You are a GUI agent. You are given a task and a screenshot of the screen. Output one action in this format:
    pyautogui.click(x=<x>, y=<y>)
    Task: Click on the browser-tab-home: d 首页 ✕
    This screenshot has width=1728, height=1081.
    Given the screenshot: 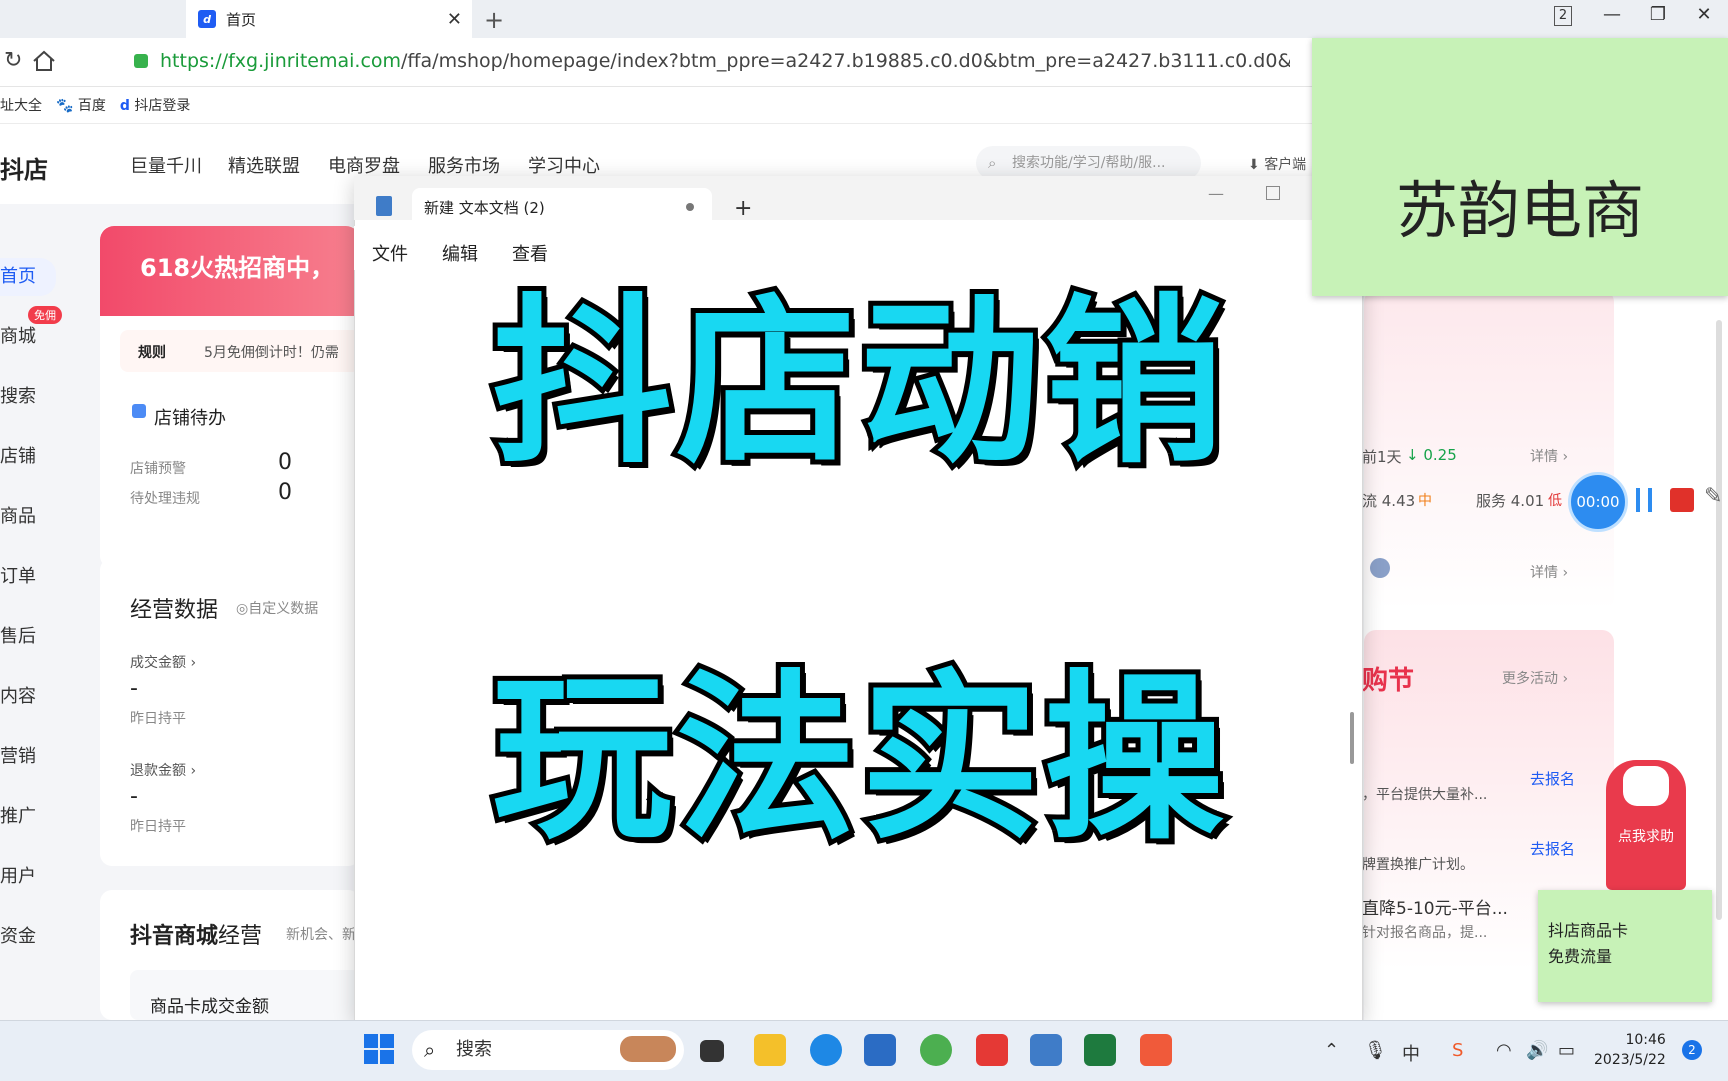 What is the action you would take?
    pyautogui.click(x=329, y=19)
    